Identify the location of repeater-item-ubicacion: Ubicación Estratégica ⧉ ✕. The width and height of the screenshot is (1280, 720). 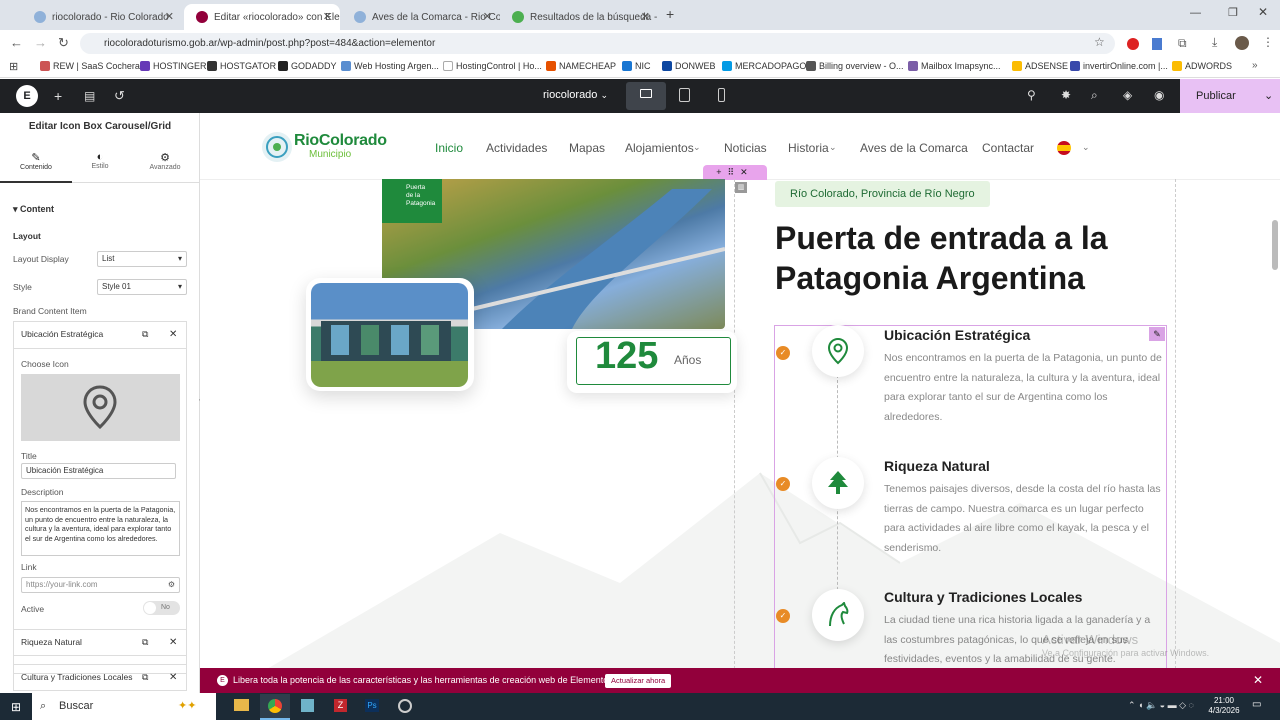
(100, 335).